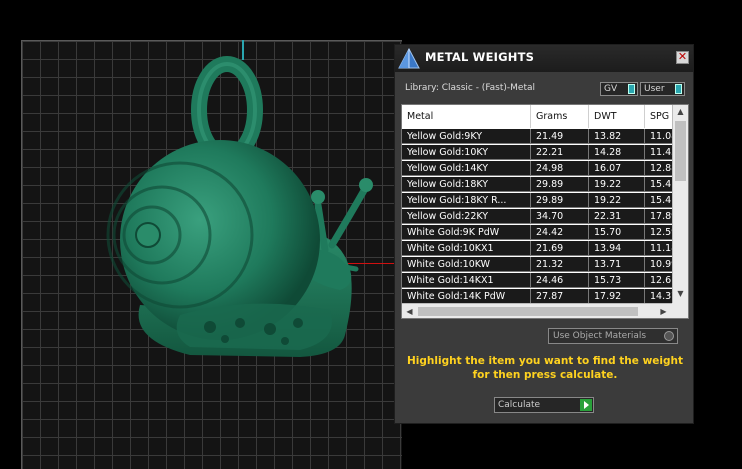 Image resolution: width=742 pixels, height=469 pixels. Describe the element at coordinates (560, 168) in the screenshot. I see `cell-grams: 24.98` at that location.